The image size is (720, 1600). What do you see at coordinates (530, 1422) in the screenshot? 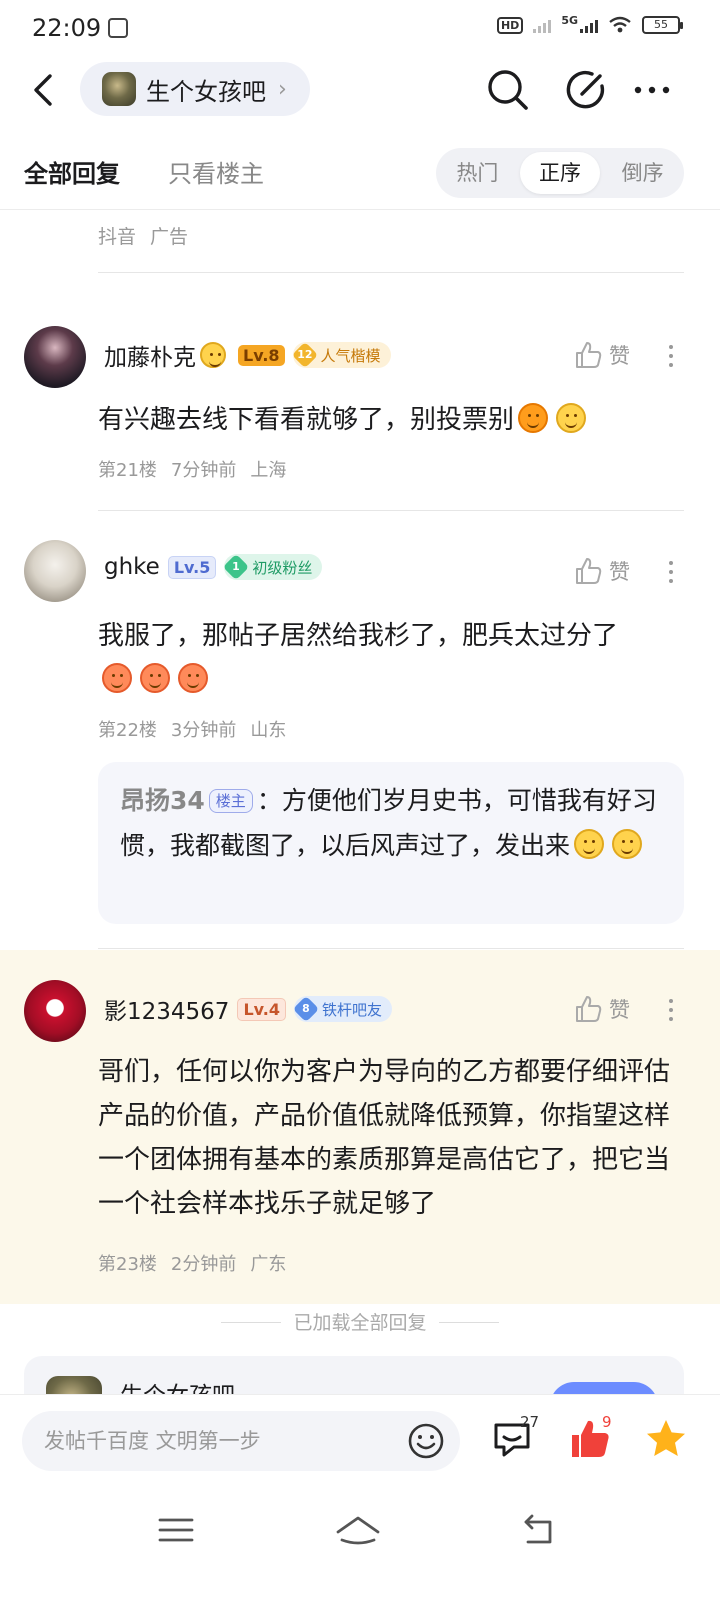
I see `comment-count: 27` at bounding box center [530, 1422].